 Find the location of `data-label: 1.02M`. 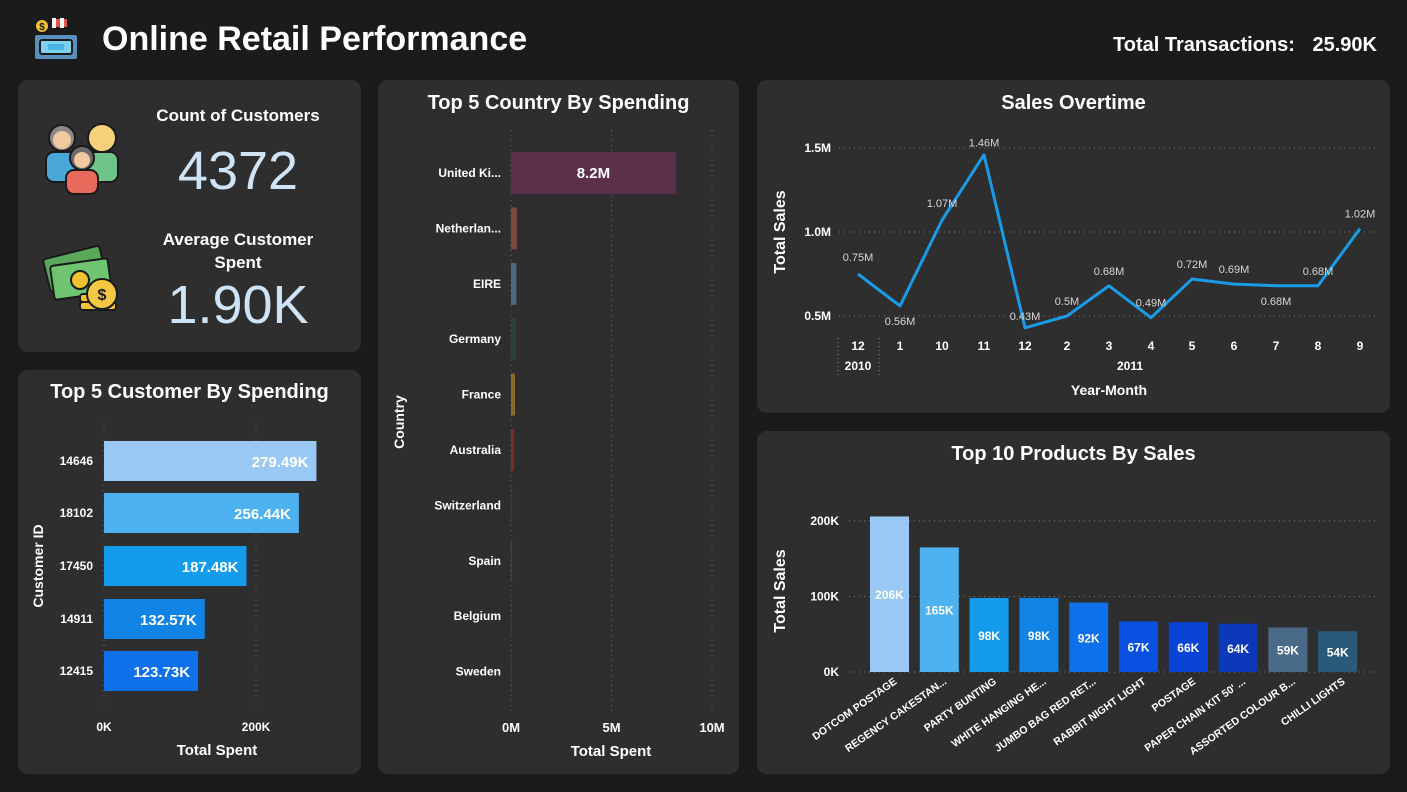

data-label: 1.02M is located at coordinates (1360, 215).